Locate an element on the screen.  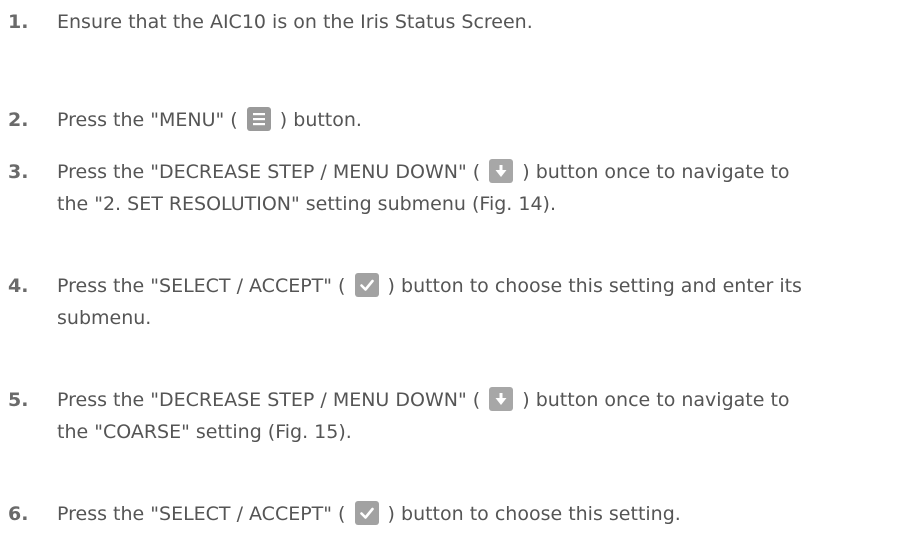
step-text: Press the "MENU" ( ) button. is located at coordinates (484, 120).